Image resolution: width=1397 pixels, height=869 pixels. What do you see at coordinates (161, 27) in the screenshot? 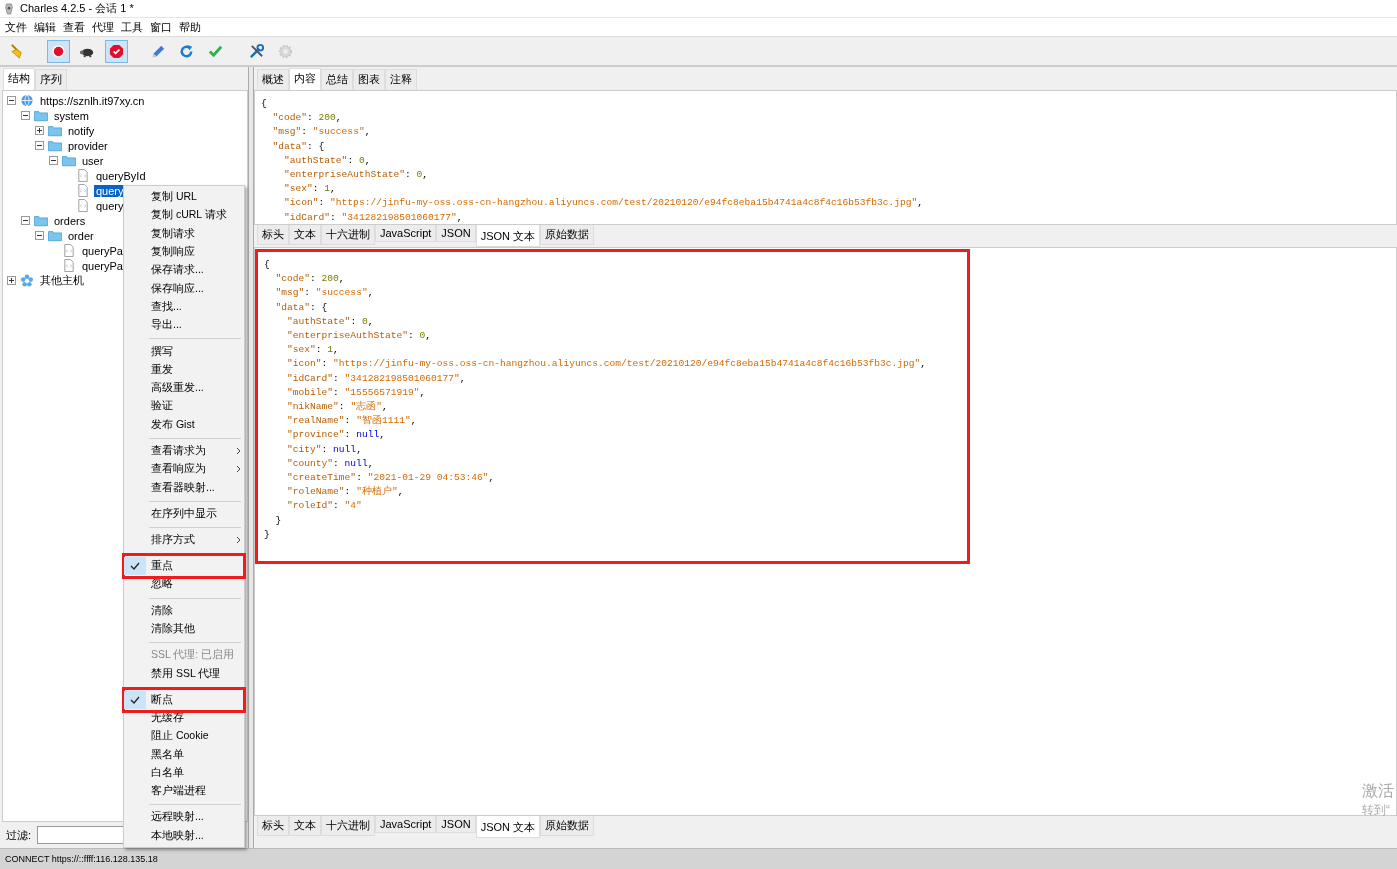
I see `menu-item: 窗口` at bounding box center [161, 27].